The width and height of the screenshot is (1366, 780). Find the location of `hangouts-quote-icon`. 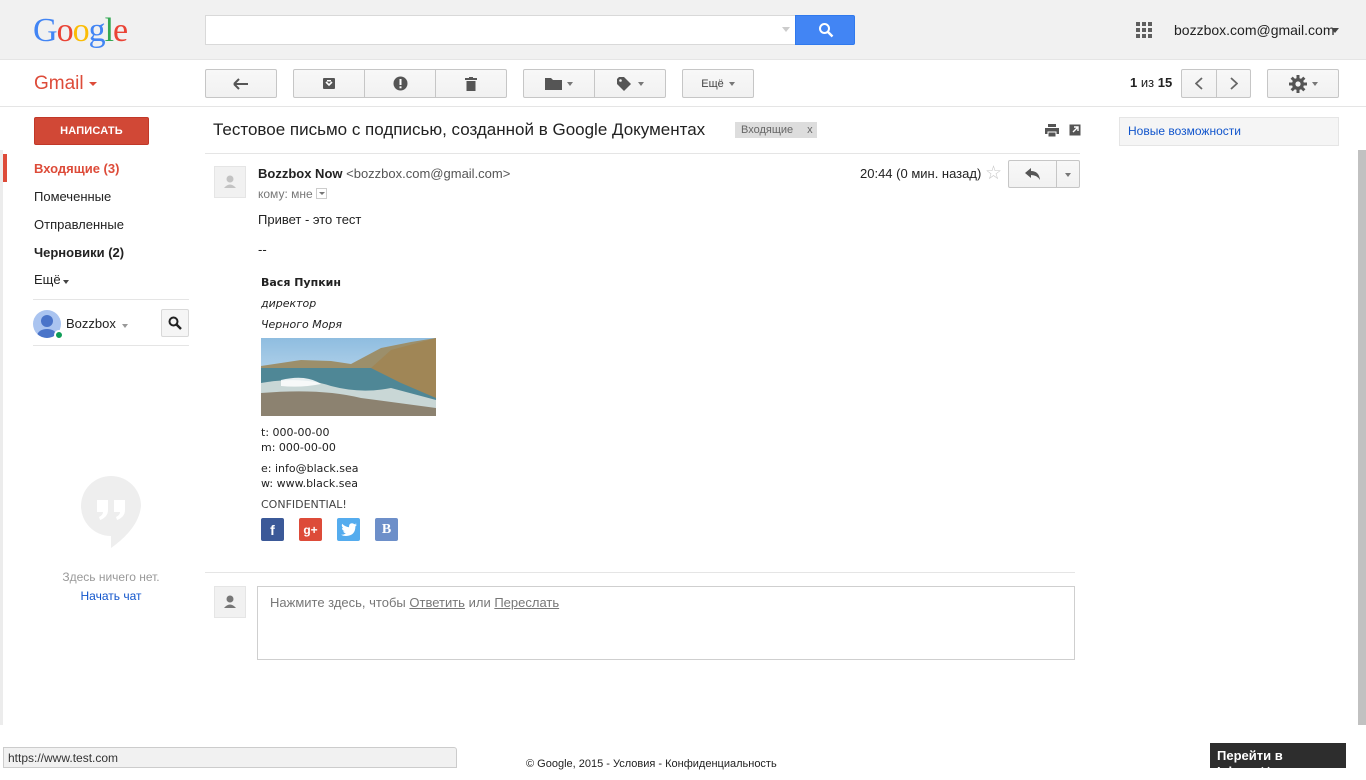

hangouts-quote-icon is located at coordinates (111, 512).